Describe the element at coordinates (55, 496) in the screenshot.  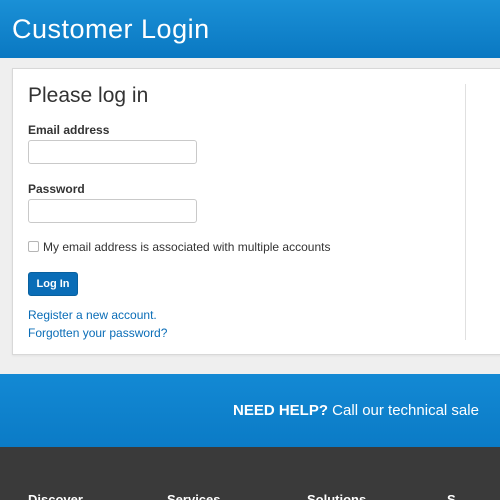
I see `footer-column-1: Discover` at that location.